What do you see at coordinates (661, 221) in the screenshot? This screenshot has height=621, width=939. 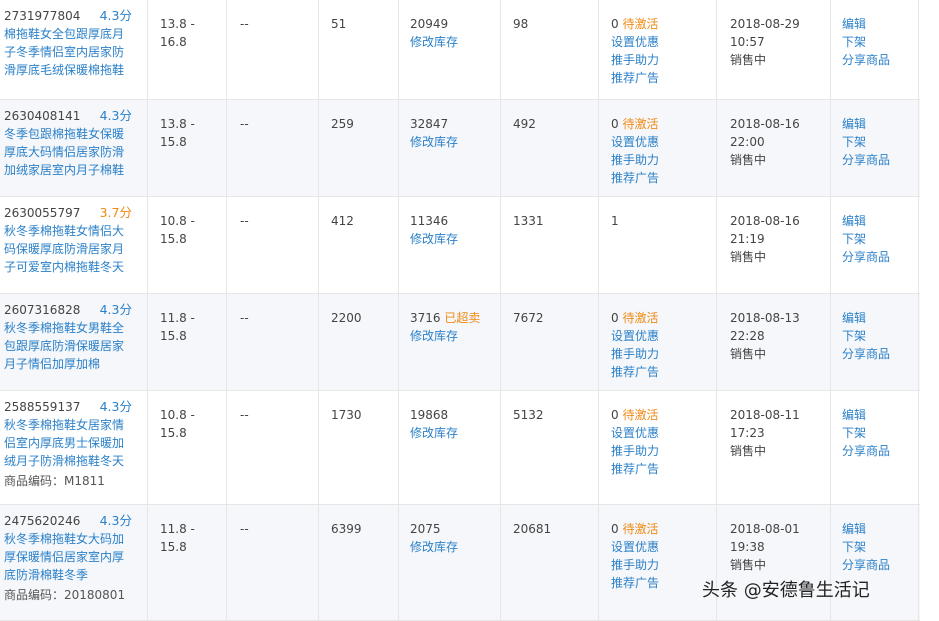 I see `promo-cell: 1` at bounding box center [661, 221].